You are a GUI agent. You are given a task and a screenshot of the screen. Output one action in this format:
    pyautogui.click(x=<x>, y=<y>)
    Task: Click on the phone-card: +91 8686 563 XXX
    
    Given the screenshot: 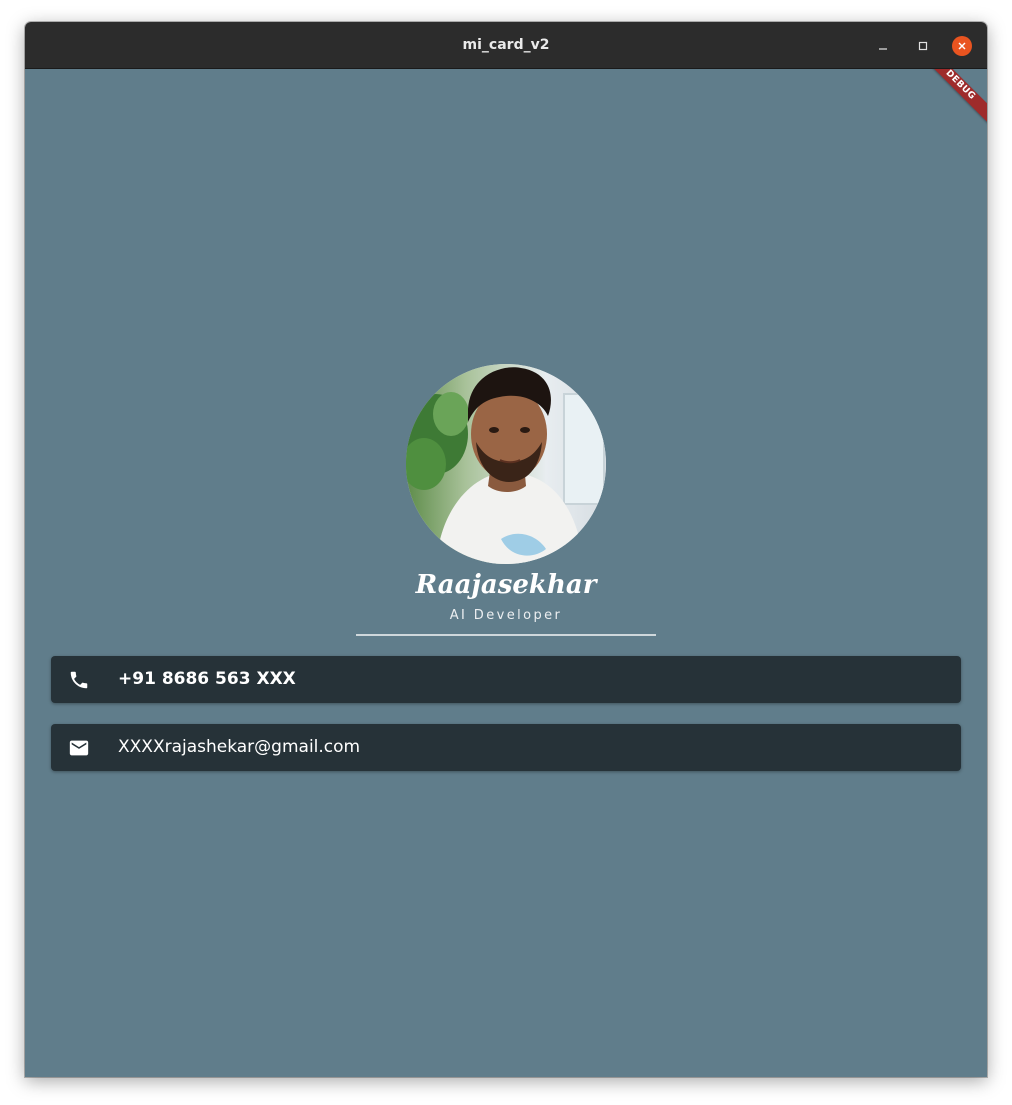 What is the action you would take?
    pyautogui.click(x=506, y=679)
    